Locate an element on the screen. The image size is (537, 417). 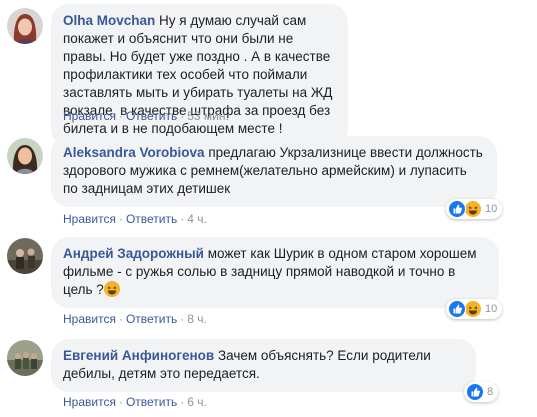
comment-author: Aleksandra Vorobiova is located at coordinates (134, 152).